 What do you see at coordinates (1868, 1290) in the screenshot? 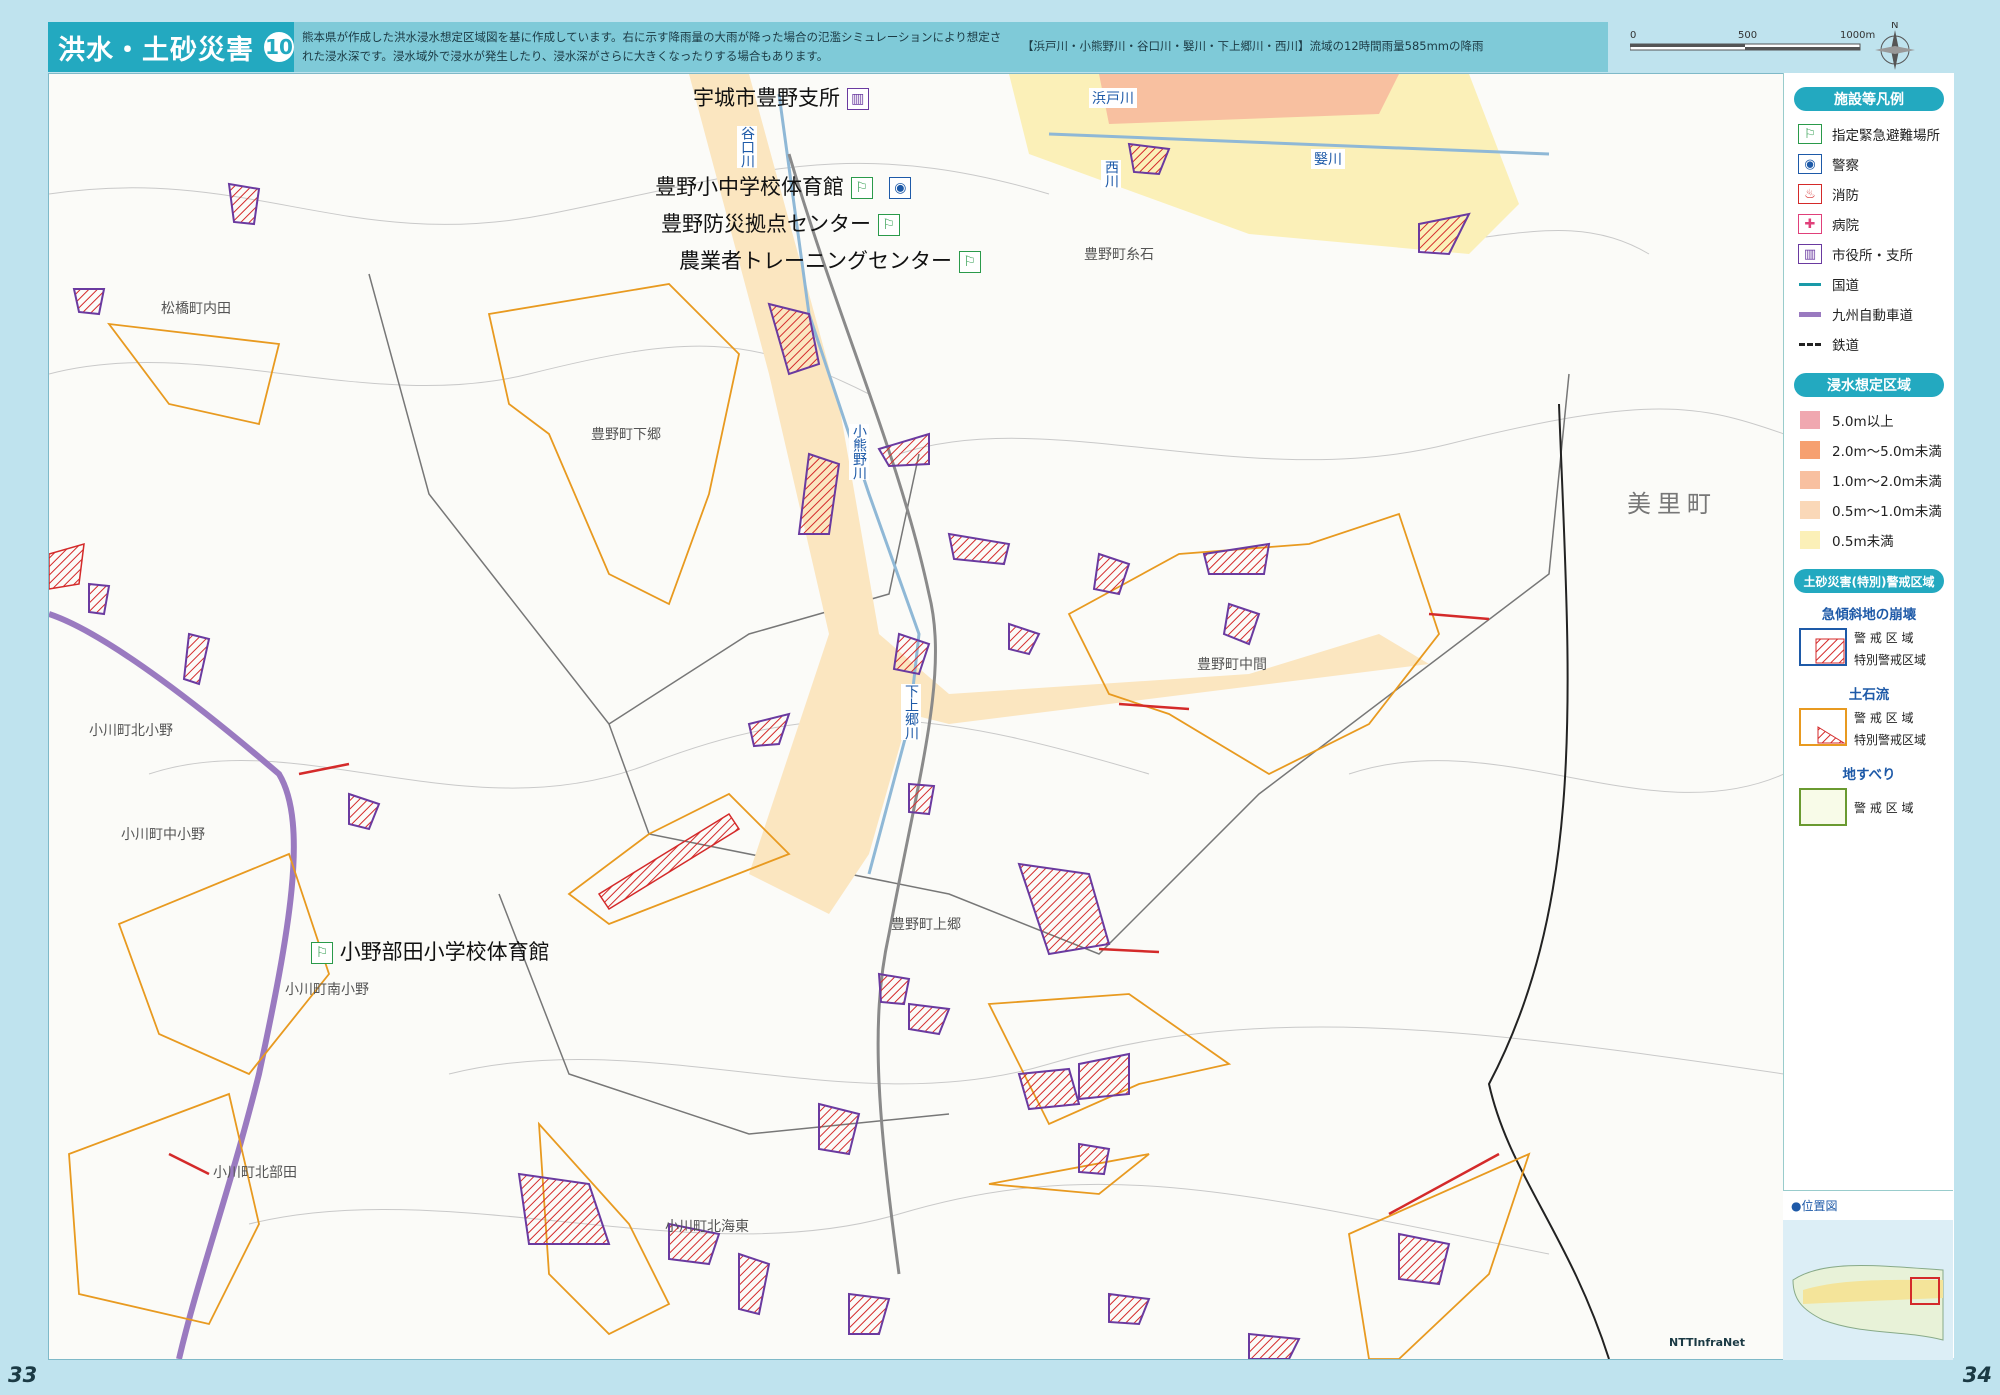
I see `locator-map-graphic` at bounding box center [1868, 1290].